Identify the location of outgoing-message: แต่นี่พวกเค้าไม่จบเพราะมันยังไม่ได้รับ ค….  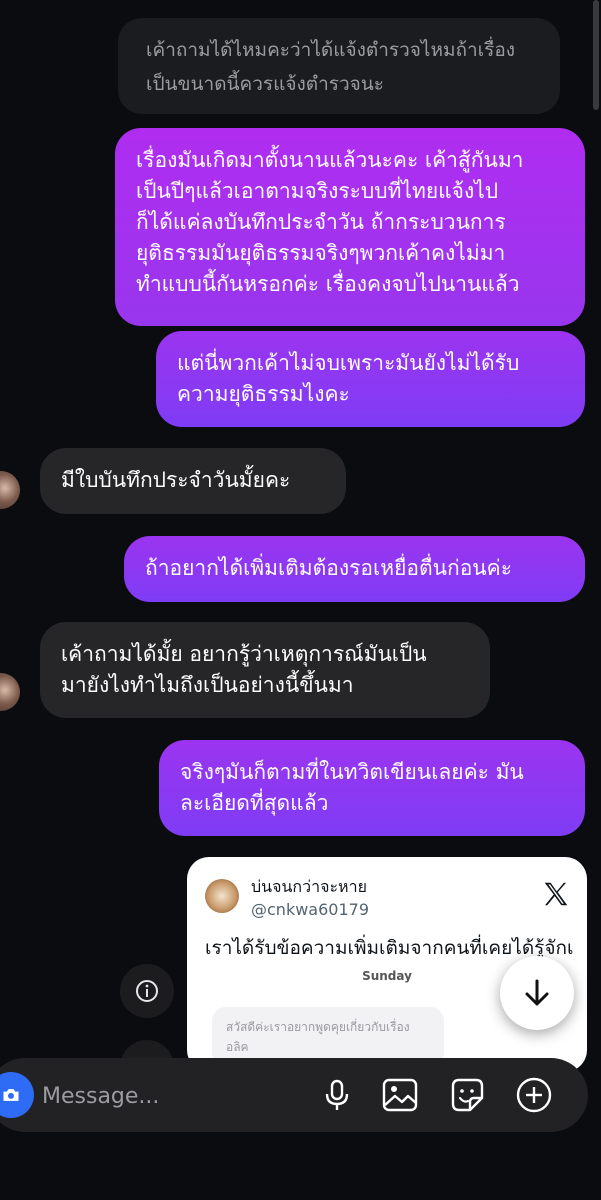
(370, 379).